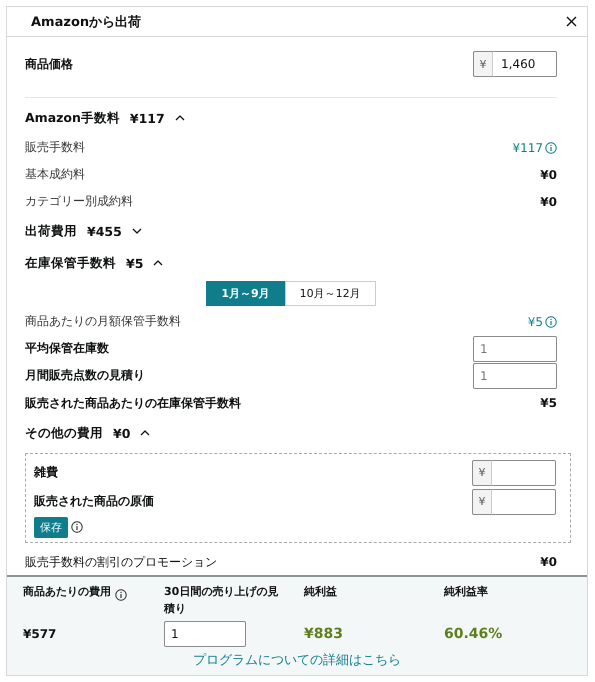 This screenshot has width=595, height=682. I want to click on period-tab: 1月～9月, so click(245, 293).